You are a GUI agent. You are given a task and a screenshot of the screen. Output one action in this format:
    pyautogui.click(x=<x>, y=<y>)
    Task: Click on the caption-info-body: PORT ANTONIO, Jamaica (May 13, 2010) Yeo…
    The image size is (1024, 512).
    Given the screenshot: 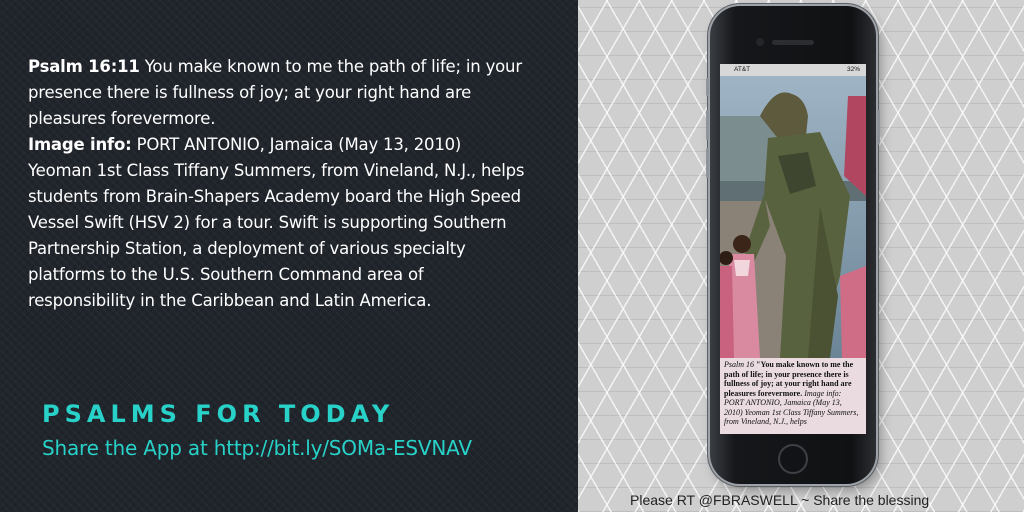 What is the action you would take?
    pyautogui.click(x=791, y=412)
    